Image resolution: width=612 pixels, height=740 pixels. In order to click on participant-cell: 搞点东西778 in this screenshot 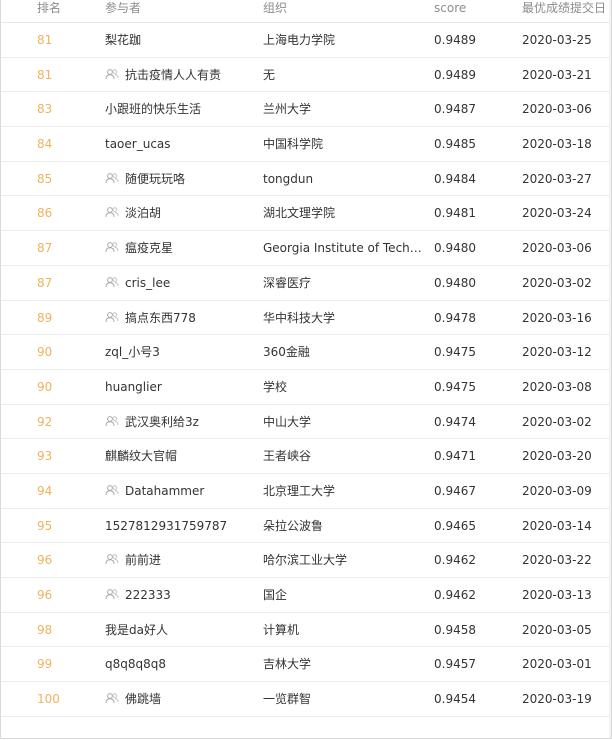, I will do `click(180, 318)`.